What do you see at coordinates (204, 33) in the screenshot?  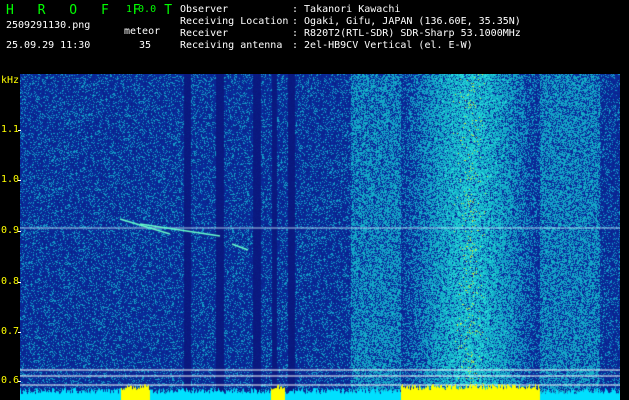 I see `receiver-key: Receiver` at bounding box center [204, 33].